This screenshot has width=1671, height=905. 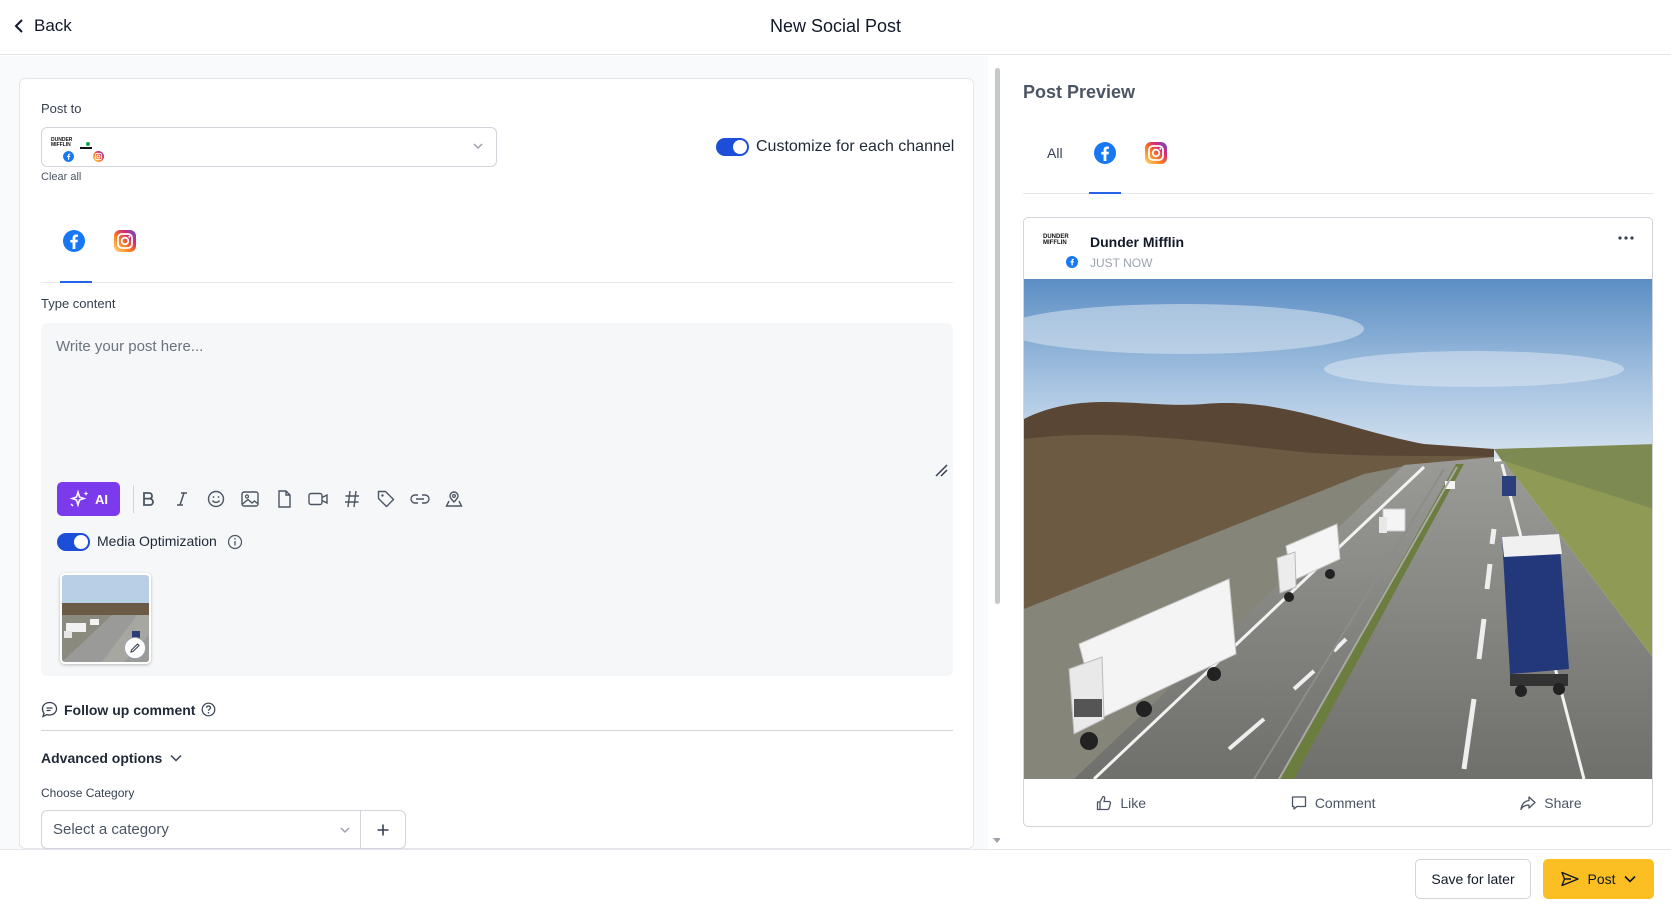 What do you see at coordinates (73, 542) in the screenshot?
I see `media-optimization-toggle` at bounding box center [73, 542].